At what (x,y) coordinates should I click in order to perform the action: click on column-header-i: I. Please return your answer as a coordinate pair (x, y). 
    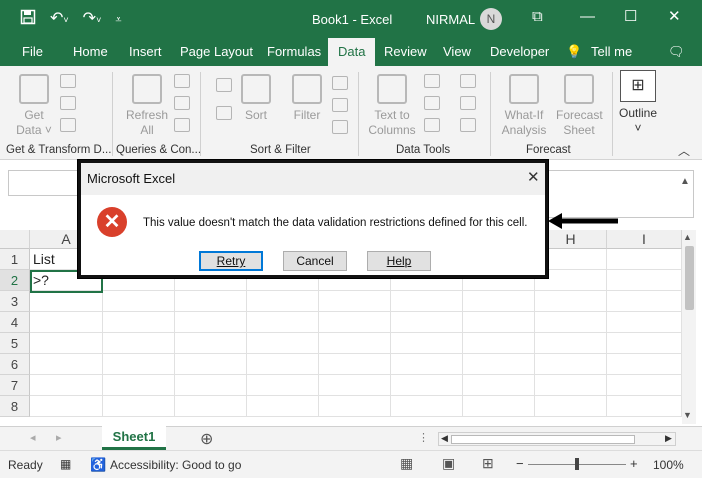
    Looking at the image, I should click on (644, 239).